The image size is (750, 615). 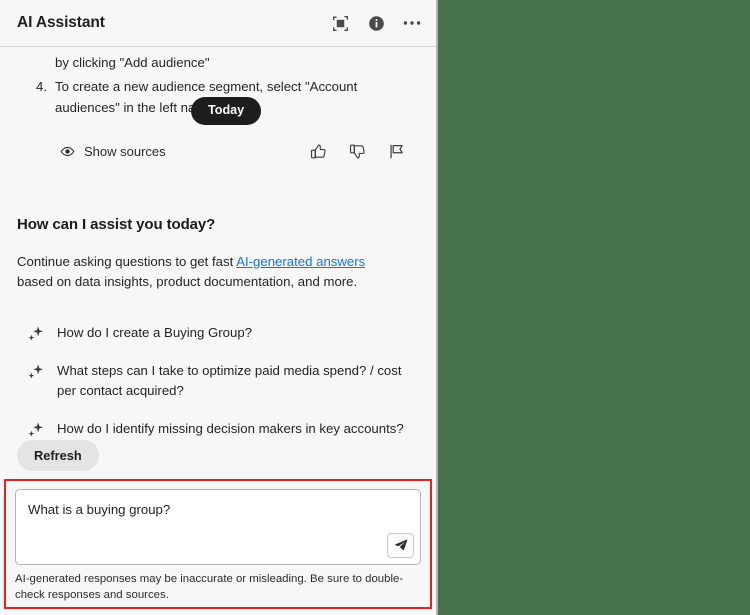 What do you see at coordinates (357, 151) in the screenshot?
I see `thumbs-down-icon` at bounding box center [357, 151].